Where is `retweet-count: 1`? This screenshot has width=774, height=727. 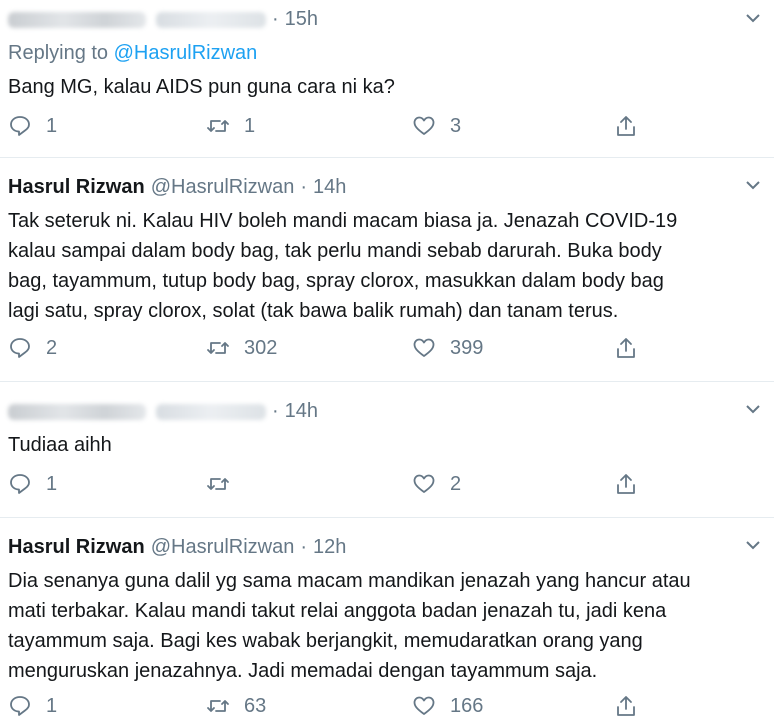
retweet-count: 1 is located at coordinates (250, 125).